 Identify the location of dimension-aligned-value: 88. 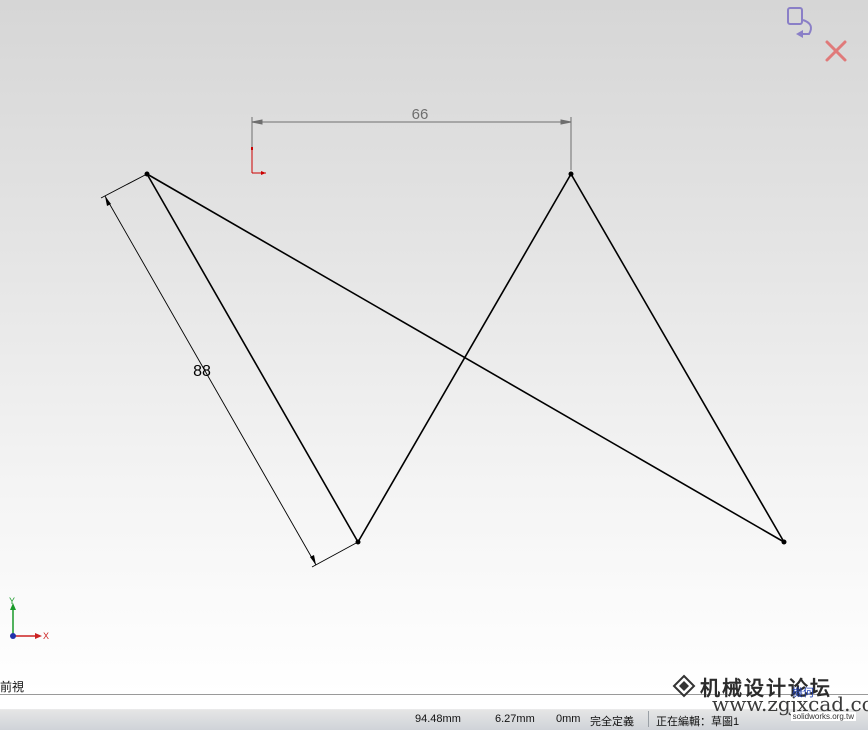
(202, 371).